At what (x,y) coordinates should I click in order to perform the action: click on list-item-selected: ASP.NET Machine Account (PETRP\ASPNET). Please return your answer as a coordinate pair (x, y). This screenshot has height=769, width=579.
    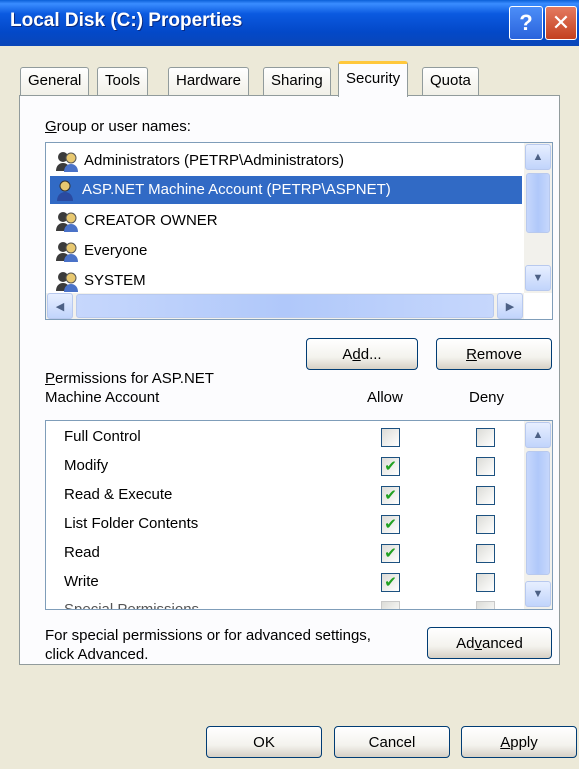
    Looking at the image, I should click on (286, 190).